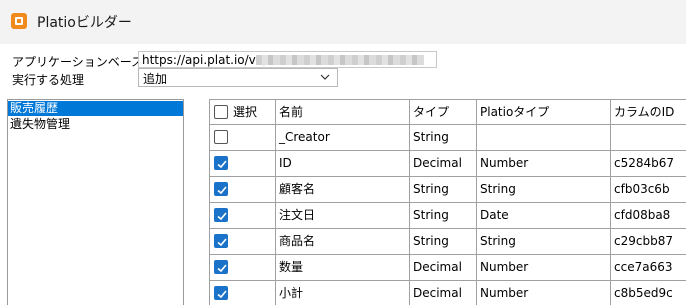  Describe the element at coordinates (648, 164) in the screenshot. I see `column-id-cell: c5284b67` at that location.